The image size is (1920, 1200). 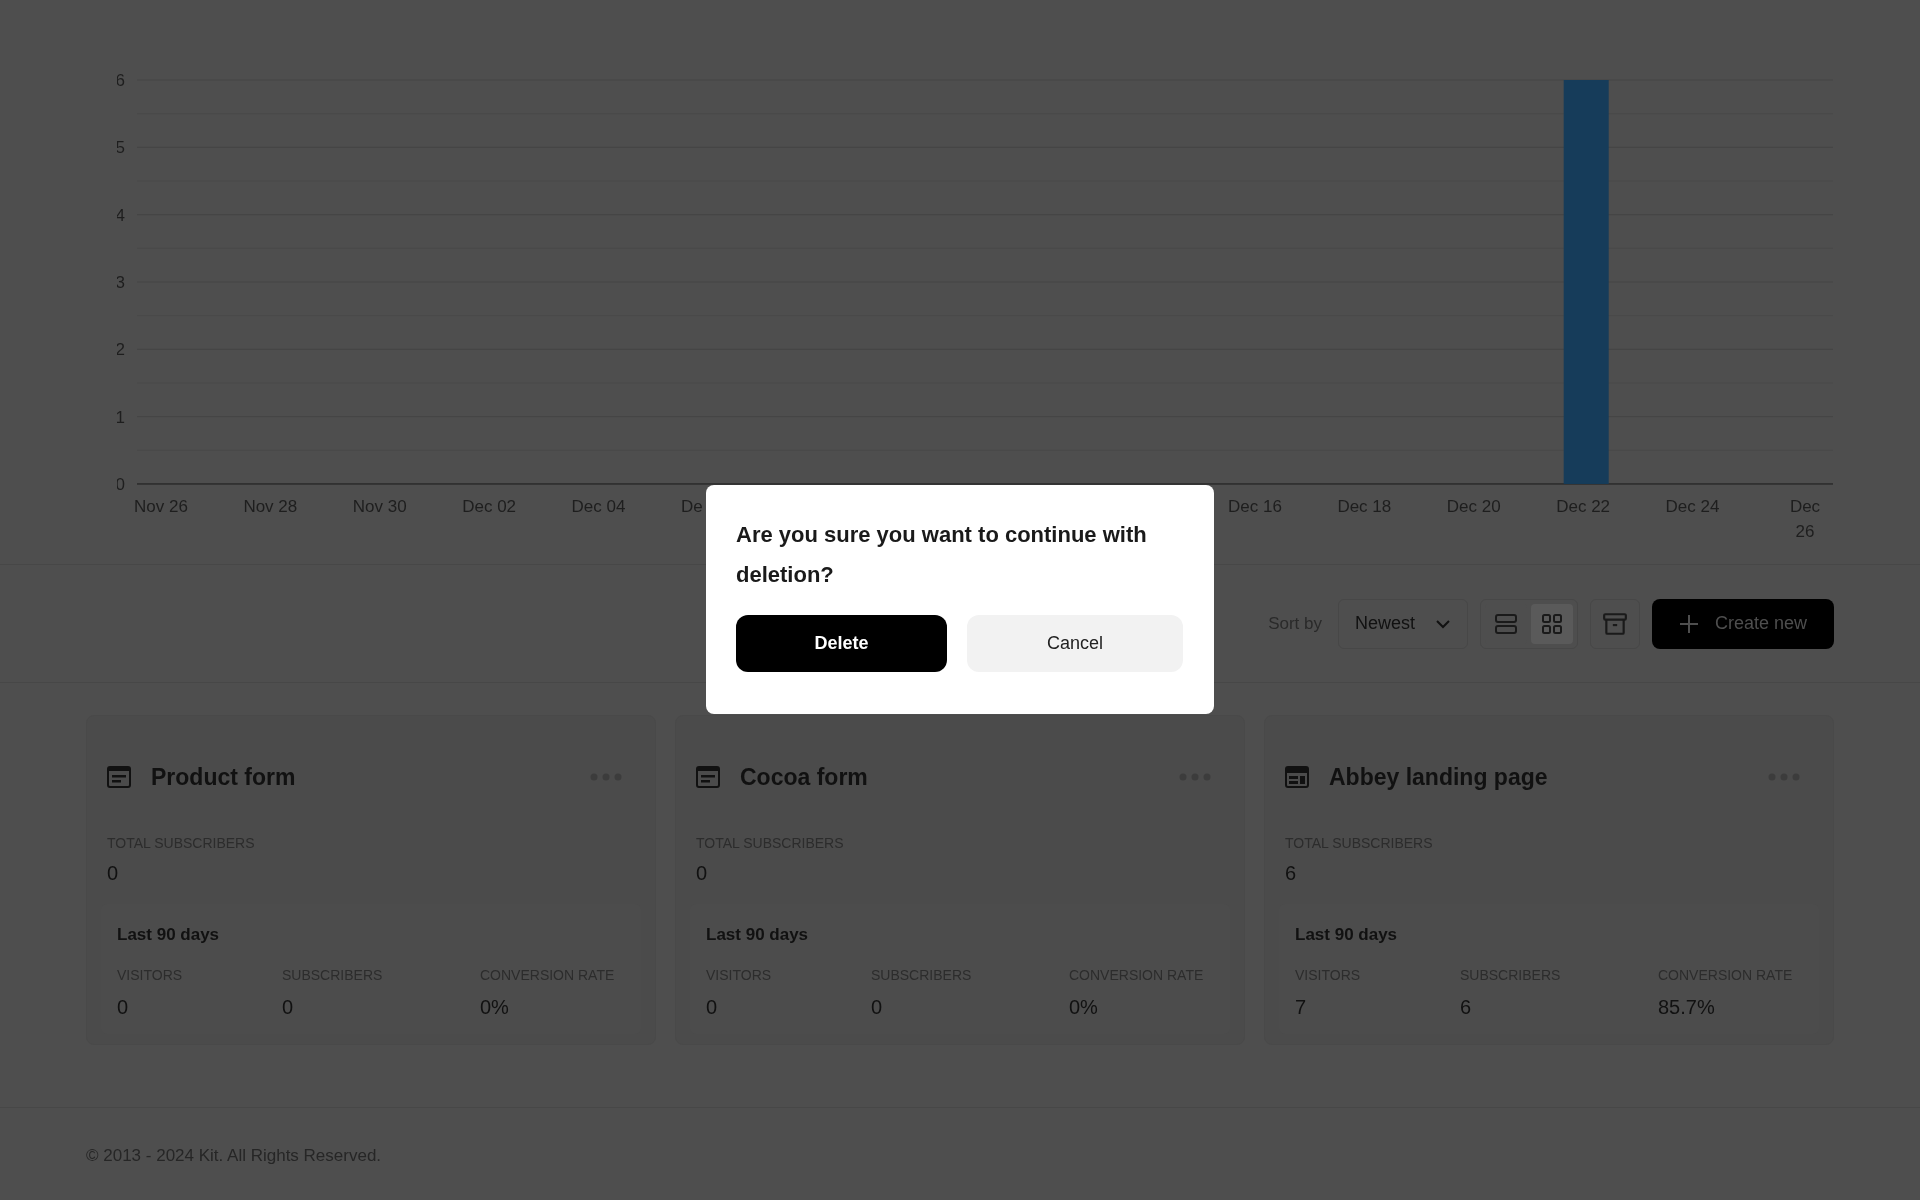 I want to click on card-title: Abbey landing page, so click(x=1438, y=777).